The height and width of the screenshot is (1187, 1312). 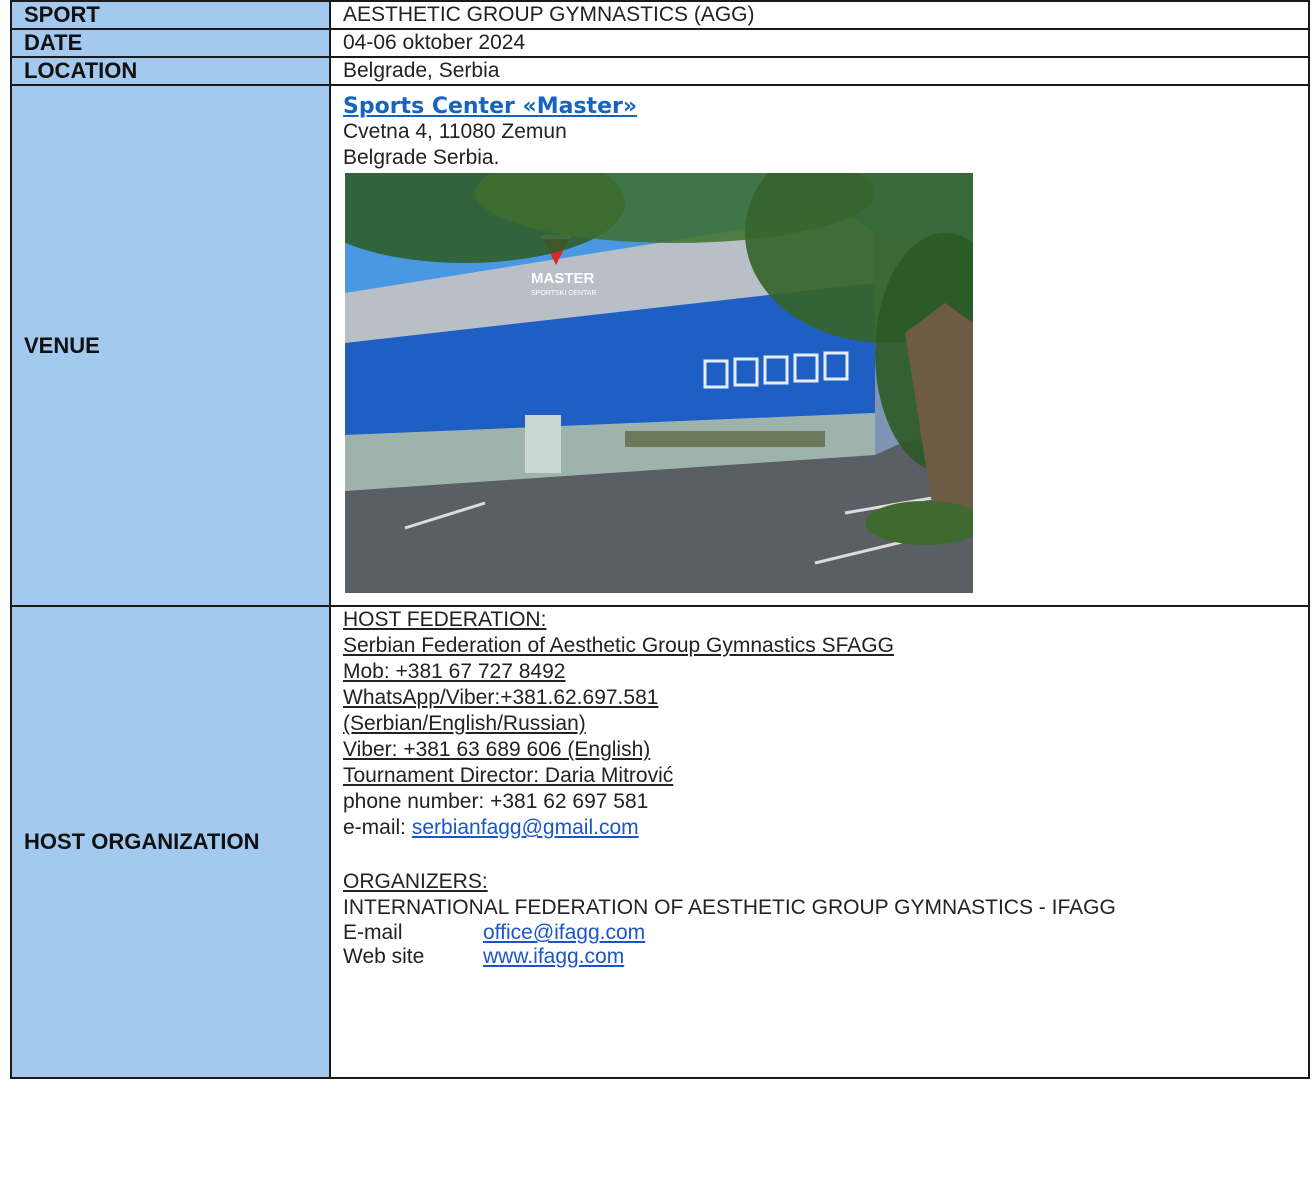 I want to click on org-web-row: Web site www.ifagg.com, so click(x=825, y=957).